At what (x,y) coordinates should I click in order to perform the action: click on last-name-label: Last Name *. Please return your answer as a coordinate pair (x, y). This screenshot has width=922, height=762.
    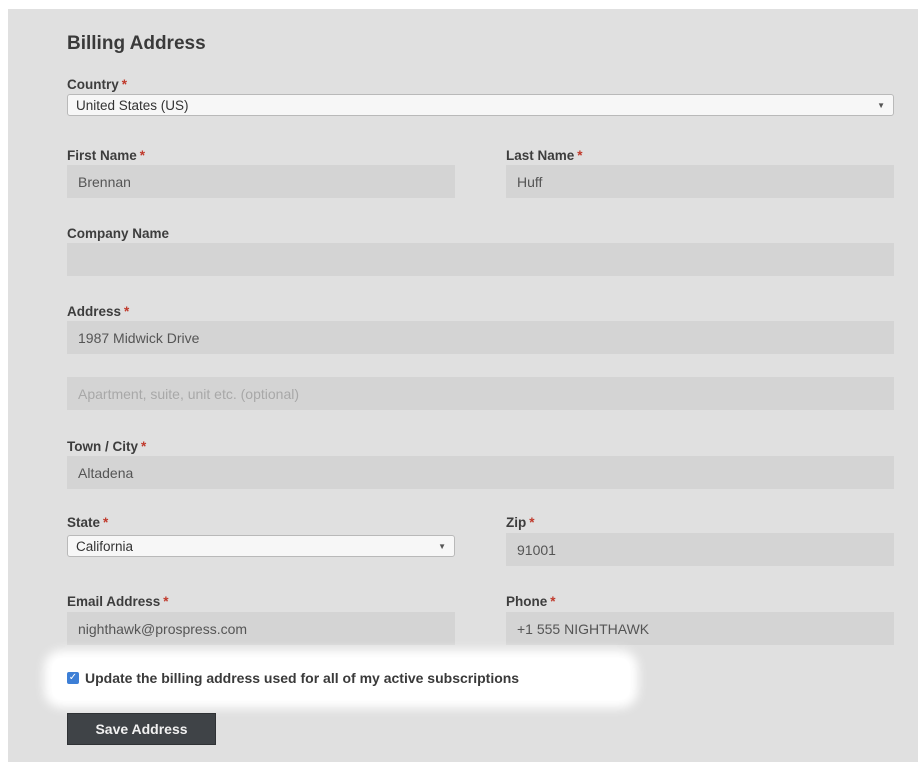
    Looking at the image, I should click on (544, 155).